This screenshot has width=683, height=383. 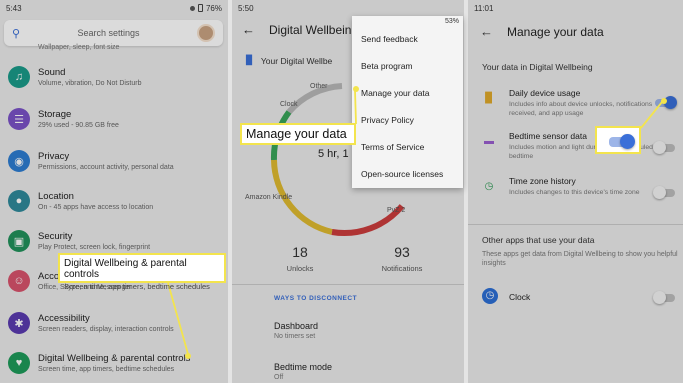 I want to click on dashboard-item: Dashboard No timers set, so click(x=296, y=330).